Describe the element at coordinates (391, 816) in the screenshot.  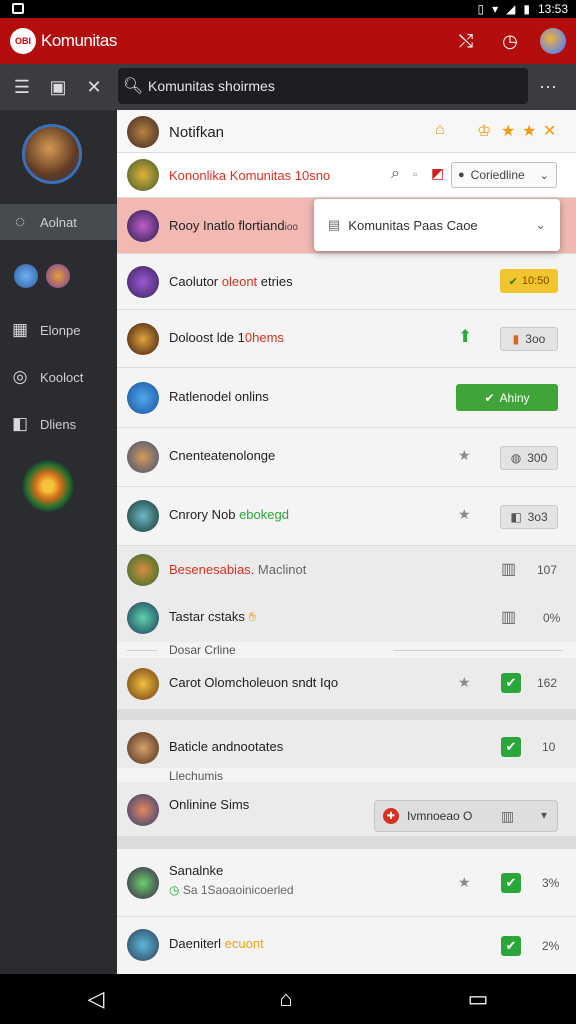
I see `alert-icon: ✚` at that location.